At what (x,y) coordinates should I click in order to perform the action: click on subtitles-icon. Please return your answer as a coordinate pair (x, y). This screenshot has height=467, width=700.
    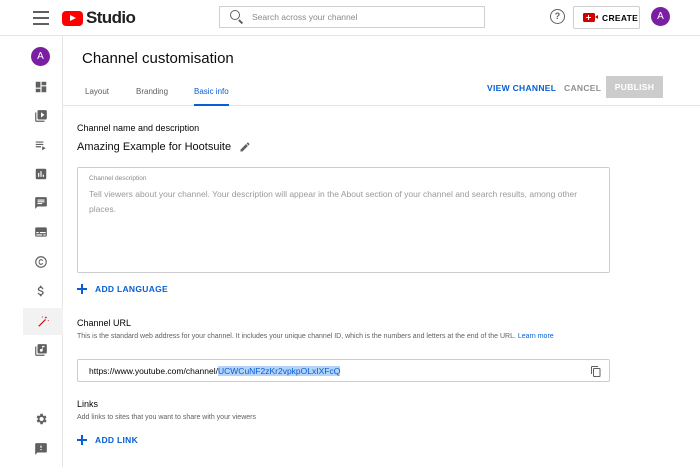
    Looking at the image, I should click on (41, 232).